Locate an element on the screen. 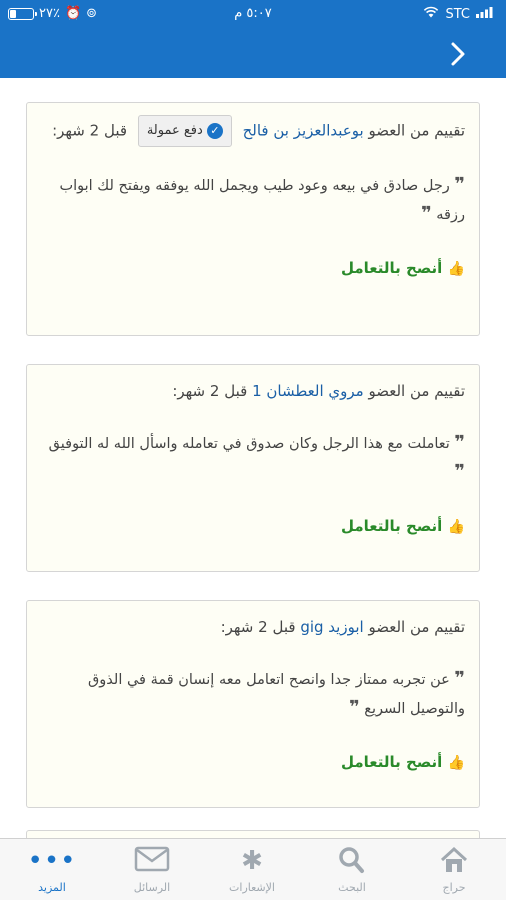 This screenshot has height=900, width=506. search-icon is located at coordinates (352, 861).